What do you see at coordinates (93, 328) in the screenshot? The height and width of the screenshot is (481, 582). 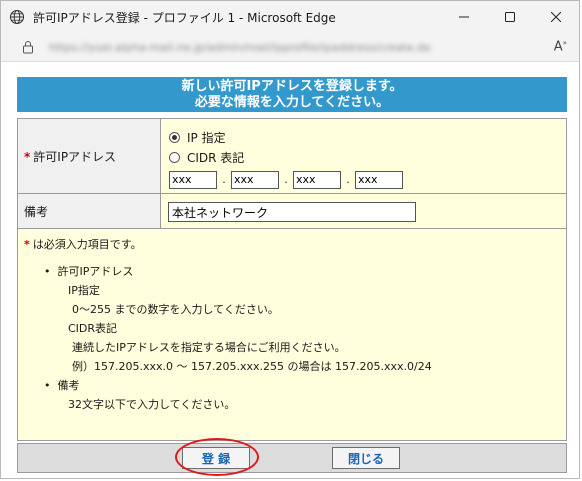 I see `note-cidr-title: CIDR表記` at bounding box center [93, 328].